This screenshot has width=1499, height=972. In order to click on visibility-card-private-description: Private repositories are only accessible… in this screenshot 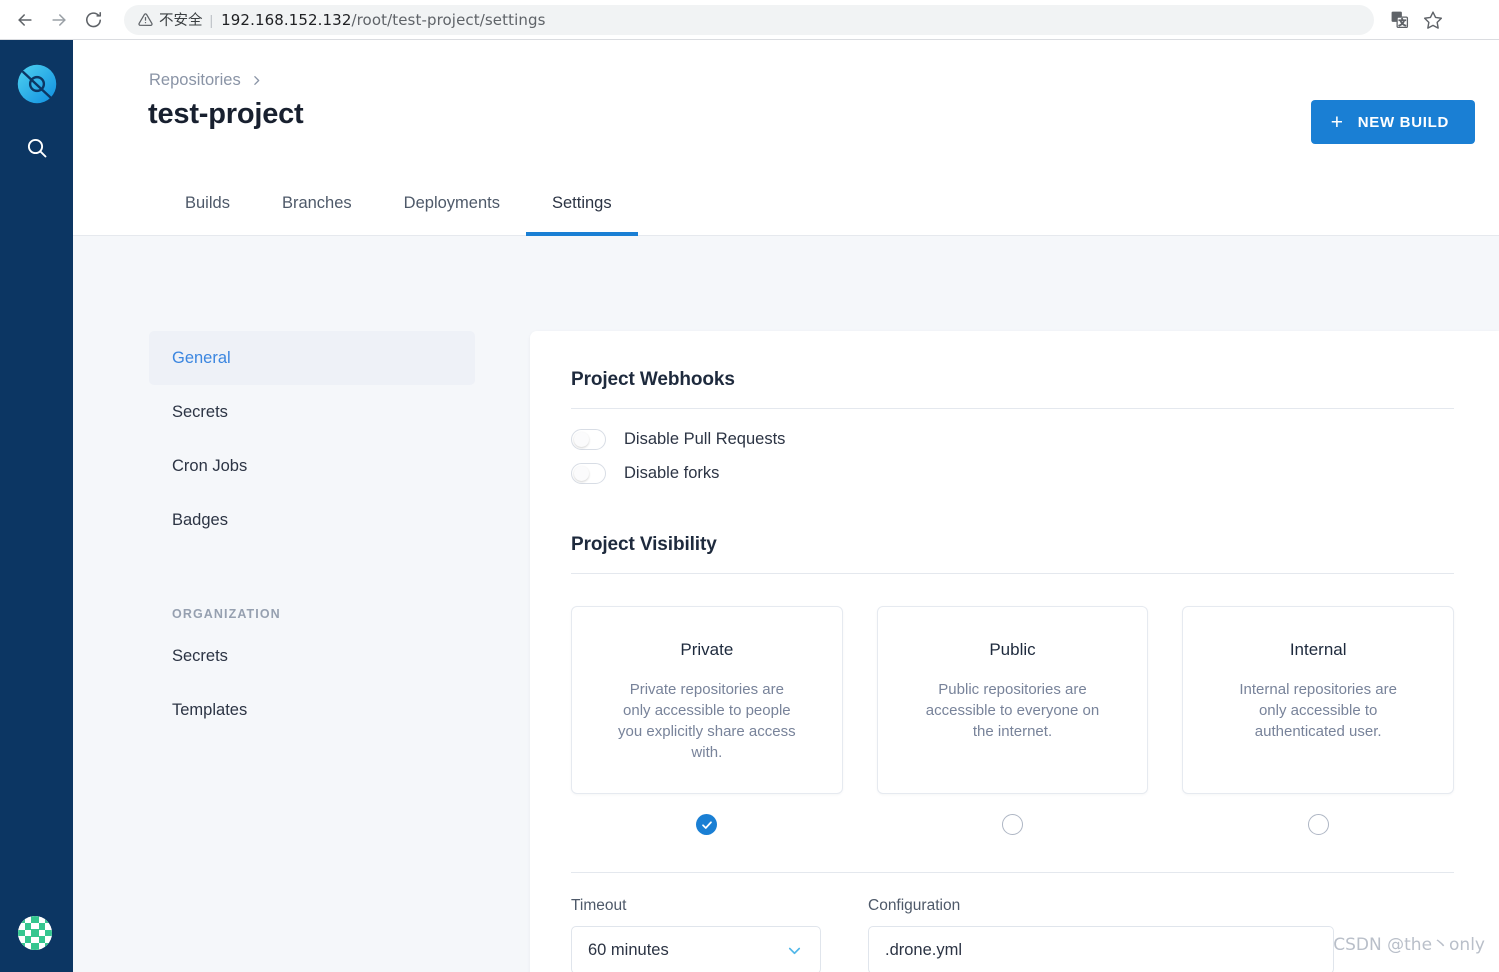, I will do `click(707, 721)`.